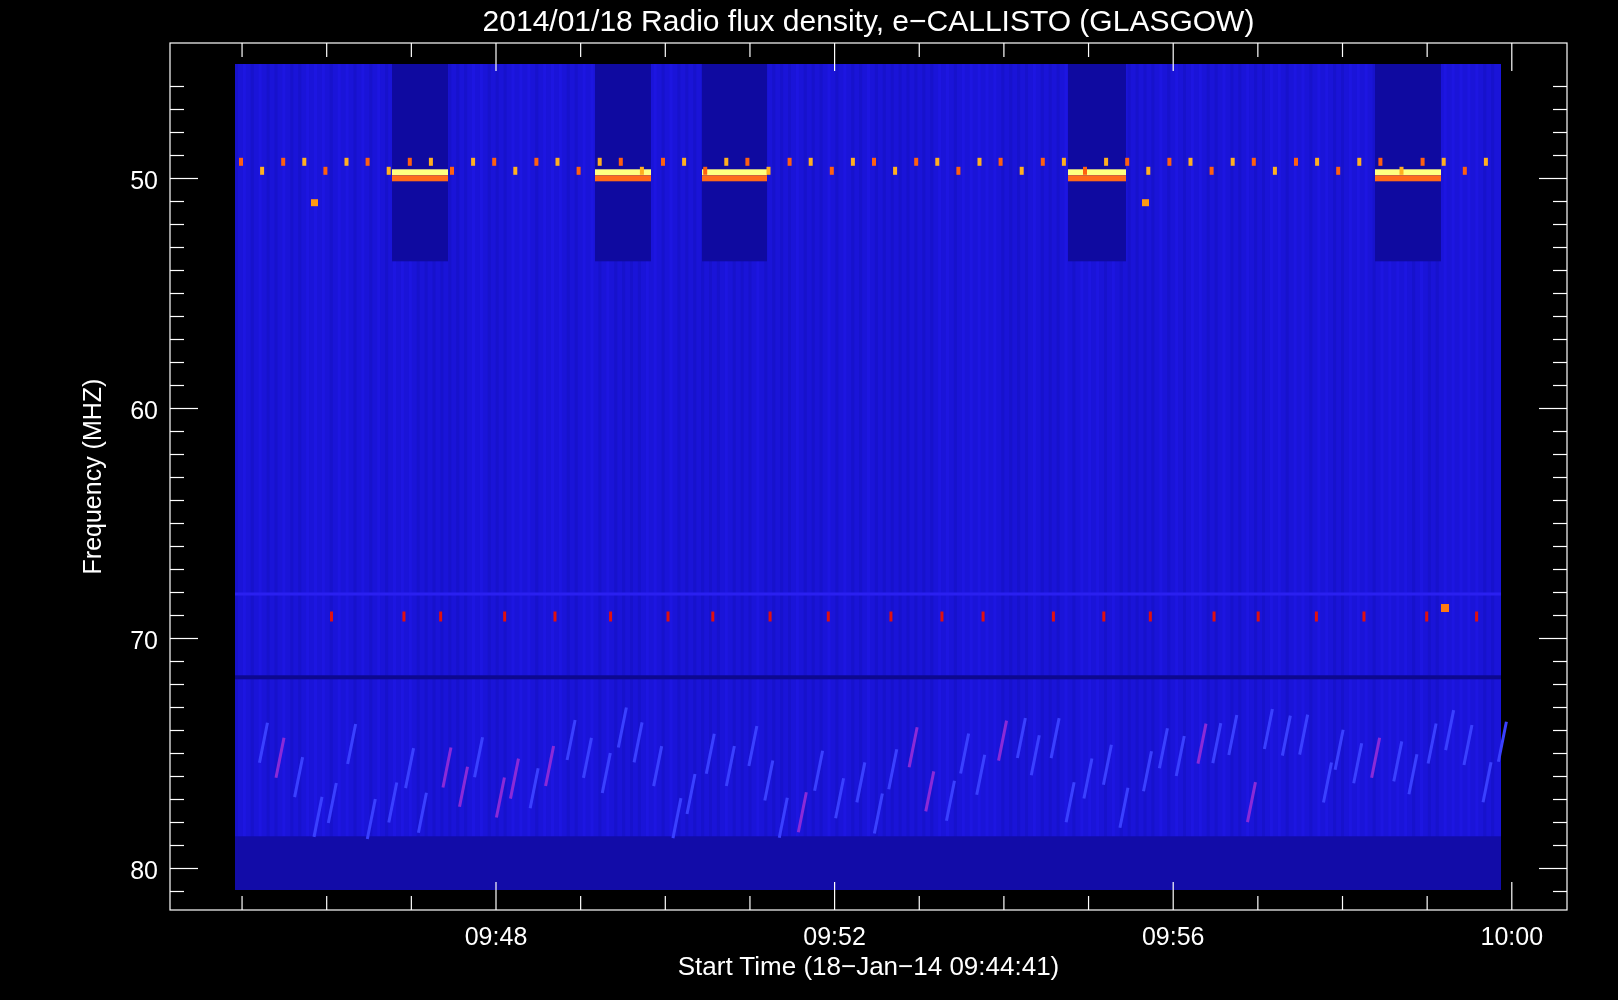 This screenshot has height=1000, width=1618. Describe the element at coordinates (834, 936) in the screenshot. I see `x-tick-label: 09:52` at that location.